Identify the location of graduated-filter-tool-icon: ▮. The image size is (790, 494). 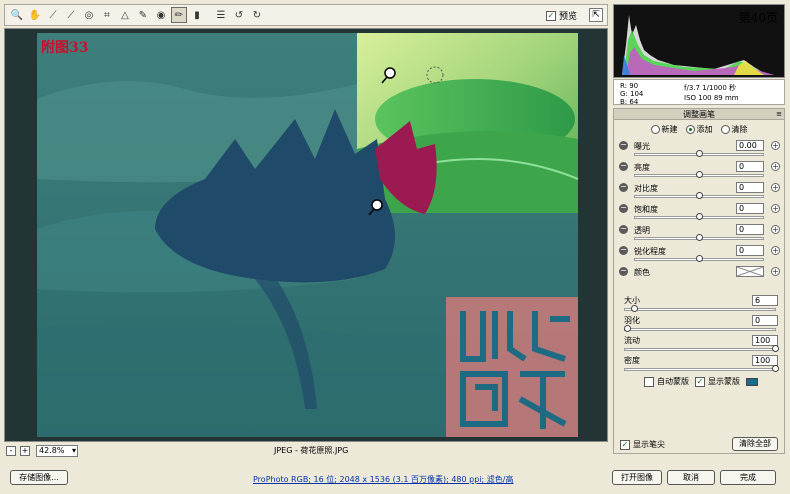
(197, 15).